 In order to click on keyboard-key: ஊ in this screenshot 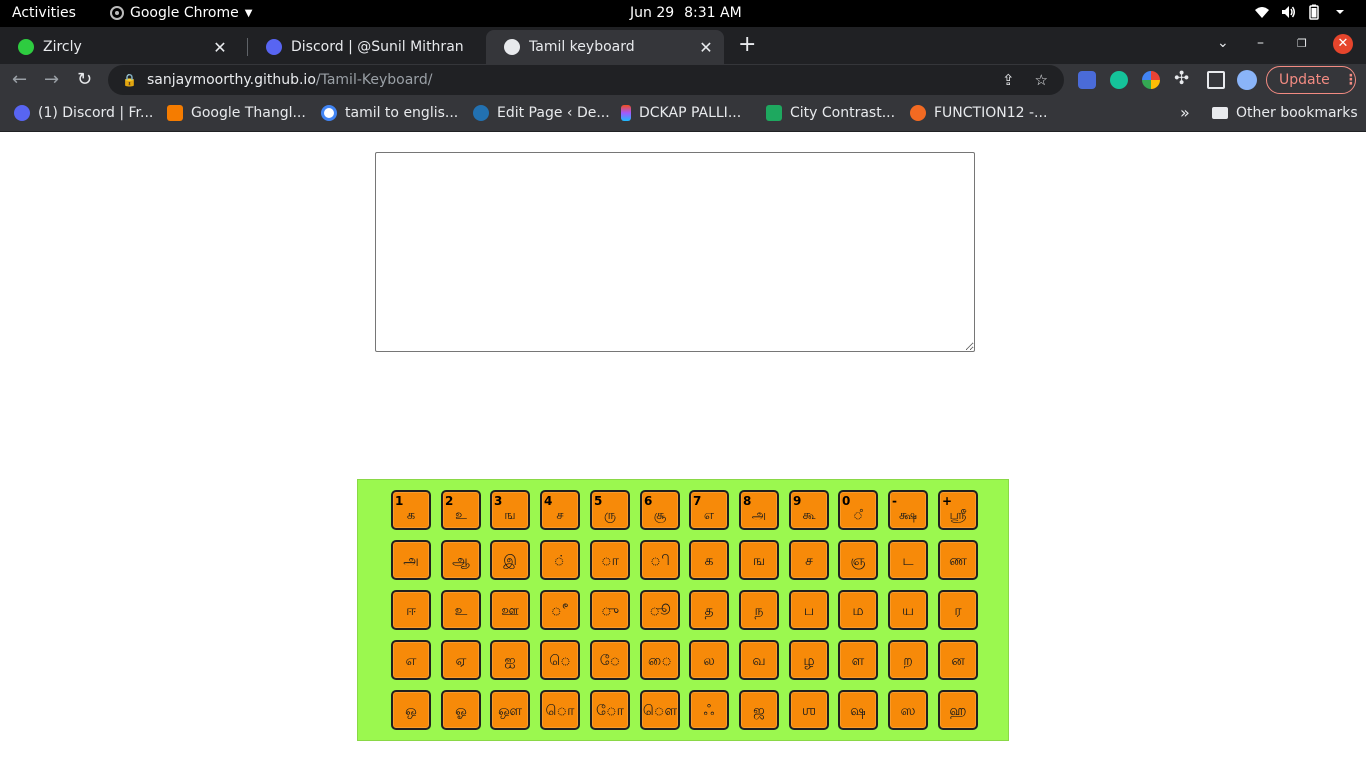, I will do `click(510, 610)`.